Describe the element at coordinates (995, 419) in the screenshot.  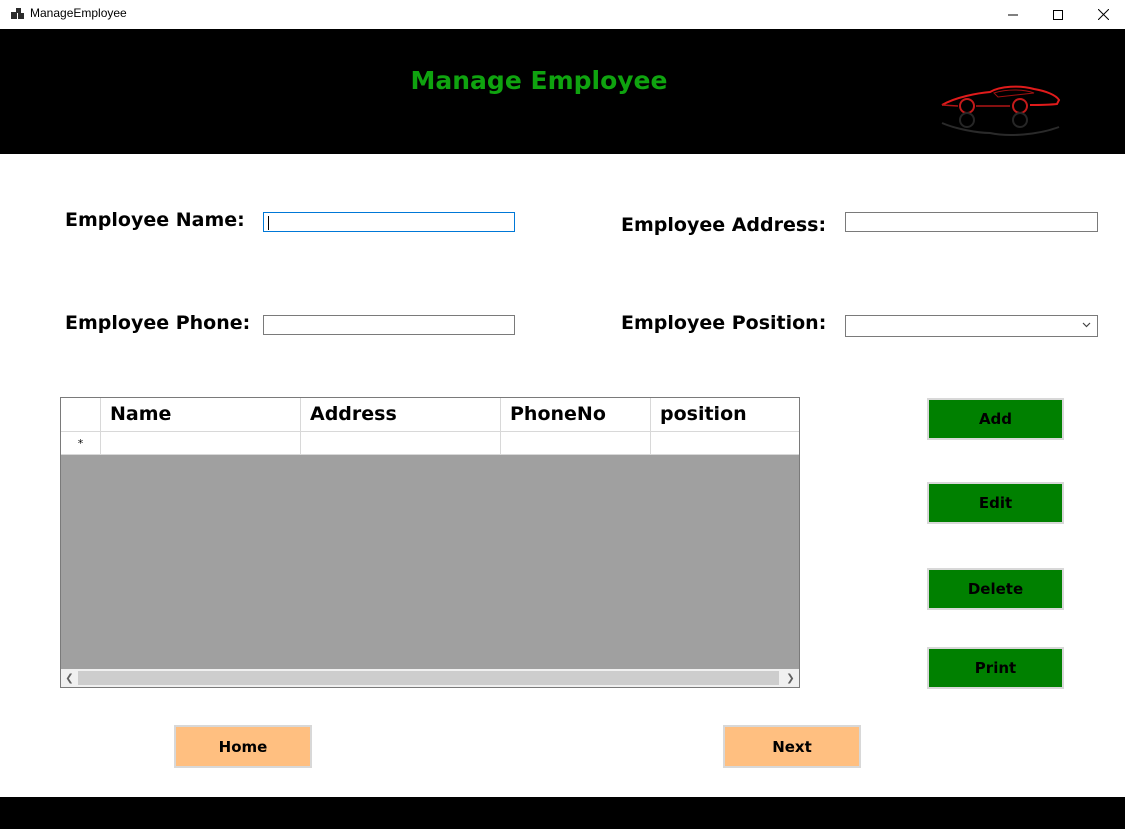
I see `add-button: Add` at that location.